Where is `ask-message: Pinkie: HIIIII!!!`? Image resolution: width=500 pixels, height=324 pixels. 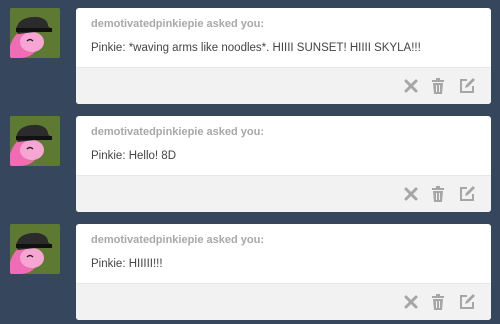
ask-message: Pinkie: HIIIII!!! is located at coordinates (127, 264).